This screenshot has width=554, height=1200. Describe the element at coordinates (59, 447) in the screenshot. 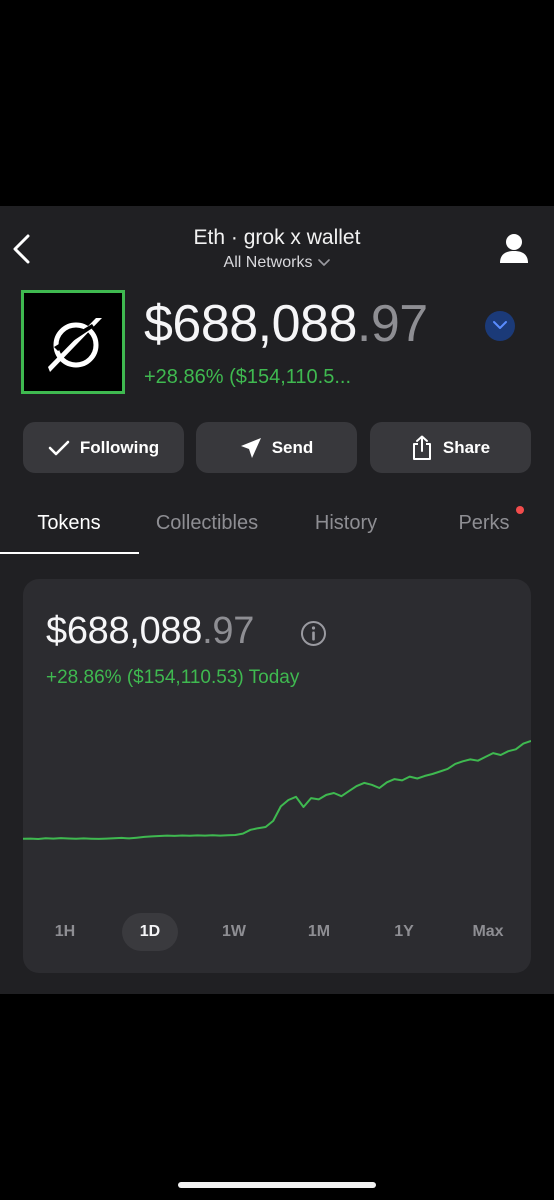

I see `check-icon` at that location.